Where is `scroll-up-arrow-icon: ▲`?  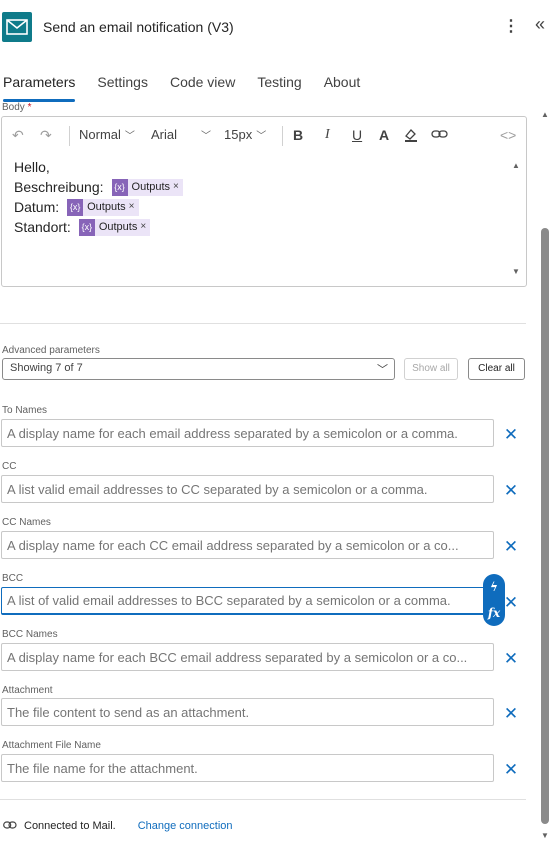 scroll-up-arrow-icon: ▲ is located at coordinates (545, 114).